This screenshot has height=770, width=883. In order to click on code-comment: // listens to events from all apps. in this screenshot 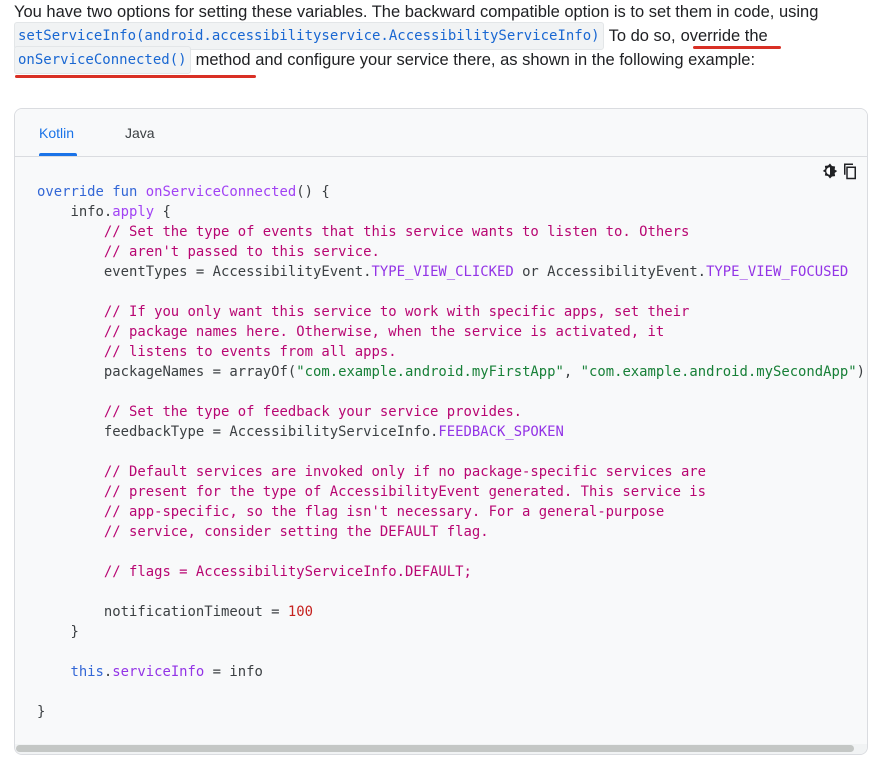, I will do `click(250, 352)`.